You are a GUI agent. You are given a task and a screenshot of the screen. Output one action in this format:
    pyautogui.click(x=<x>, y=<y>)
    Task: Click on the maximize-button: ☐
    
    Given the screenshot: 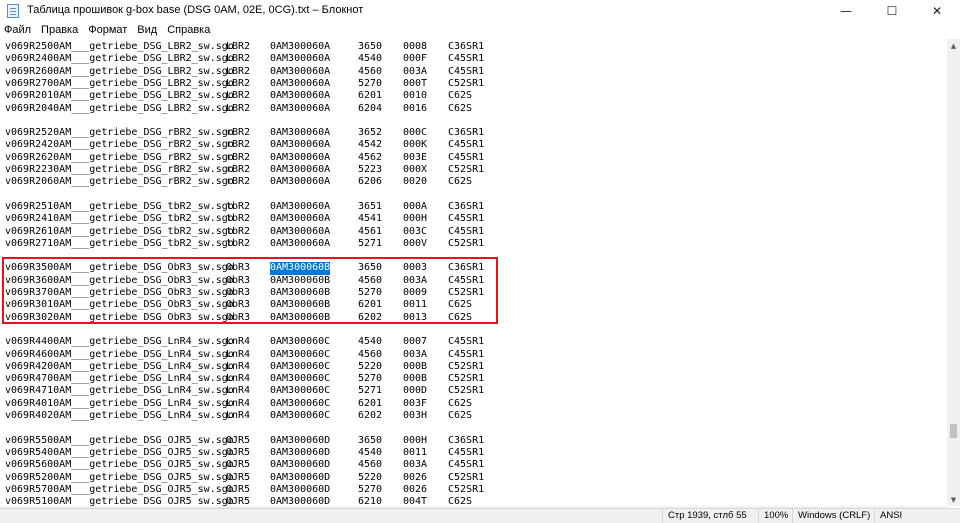 What is the action you would take?
    pyautogui.click(x=892, y=11)
    